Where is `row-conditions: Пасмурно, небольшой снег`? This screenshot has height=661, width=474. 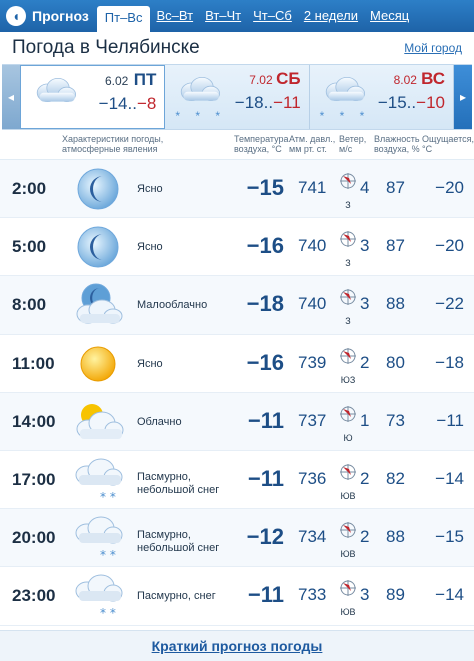 row-conditions: Пасмурно, небольшой снег is located at coordinates (178, 483).